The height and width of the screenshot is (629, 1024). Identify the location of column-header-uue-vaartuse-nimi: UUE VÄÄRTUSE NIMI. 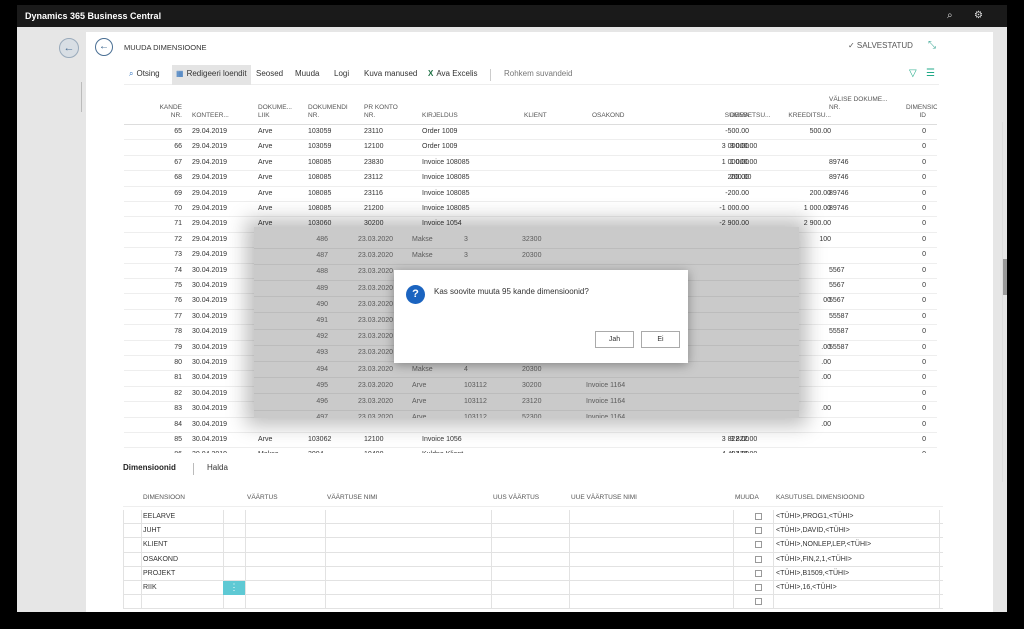
(604, 497).